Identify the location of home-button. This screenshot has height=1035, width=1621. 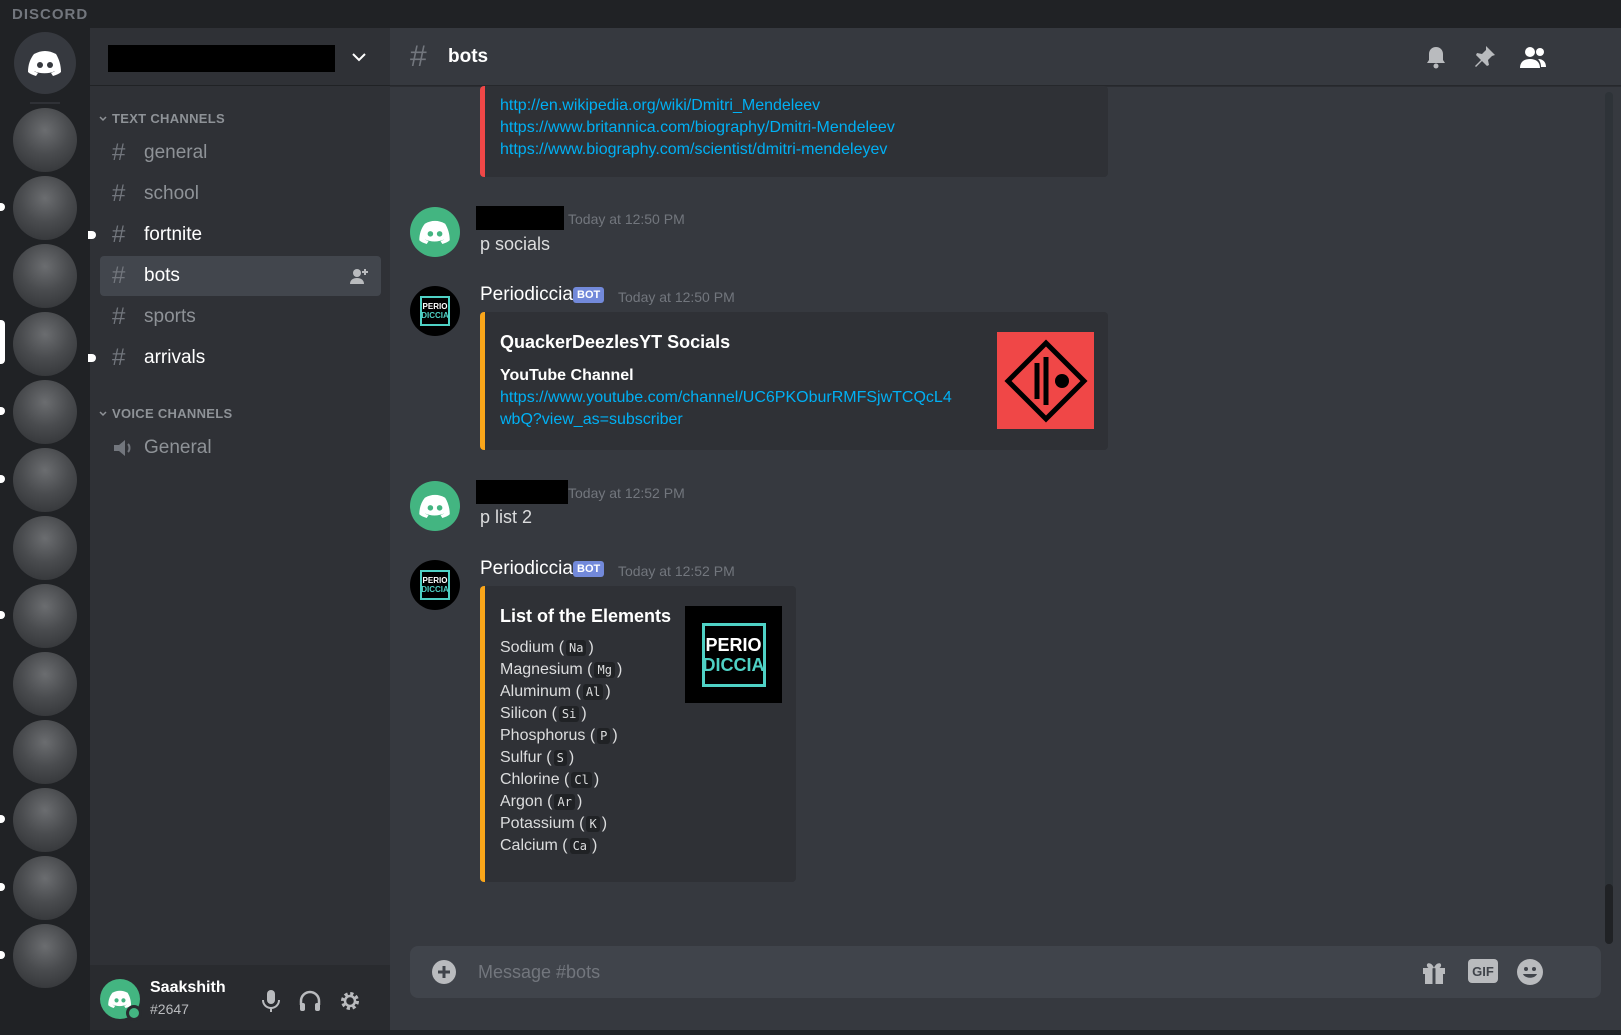
(45, 63).